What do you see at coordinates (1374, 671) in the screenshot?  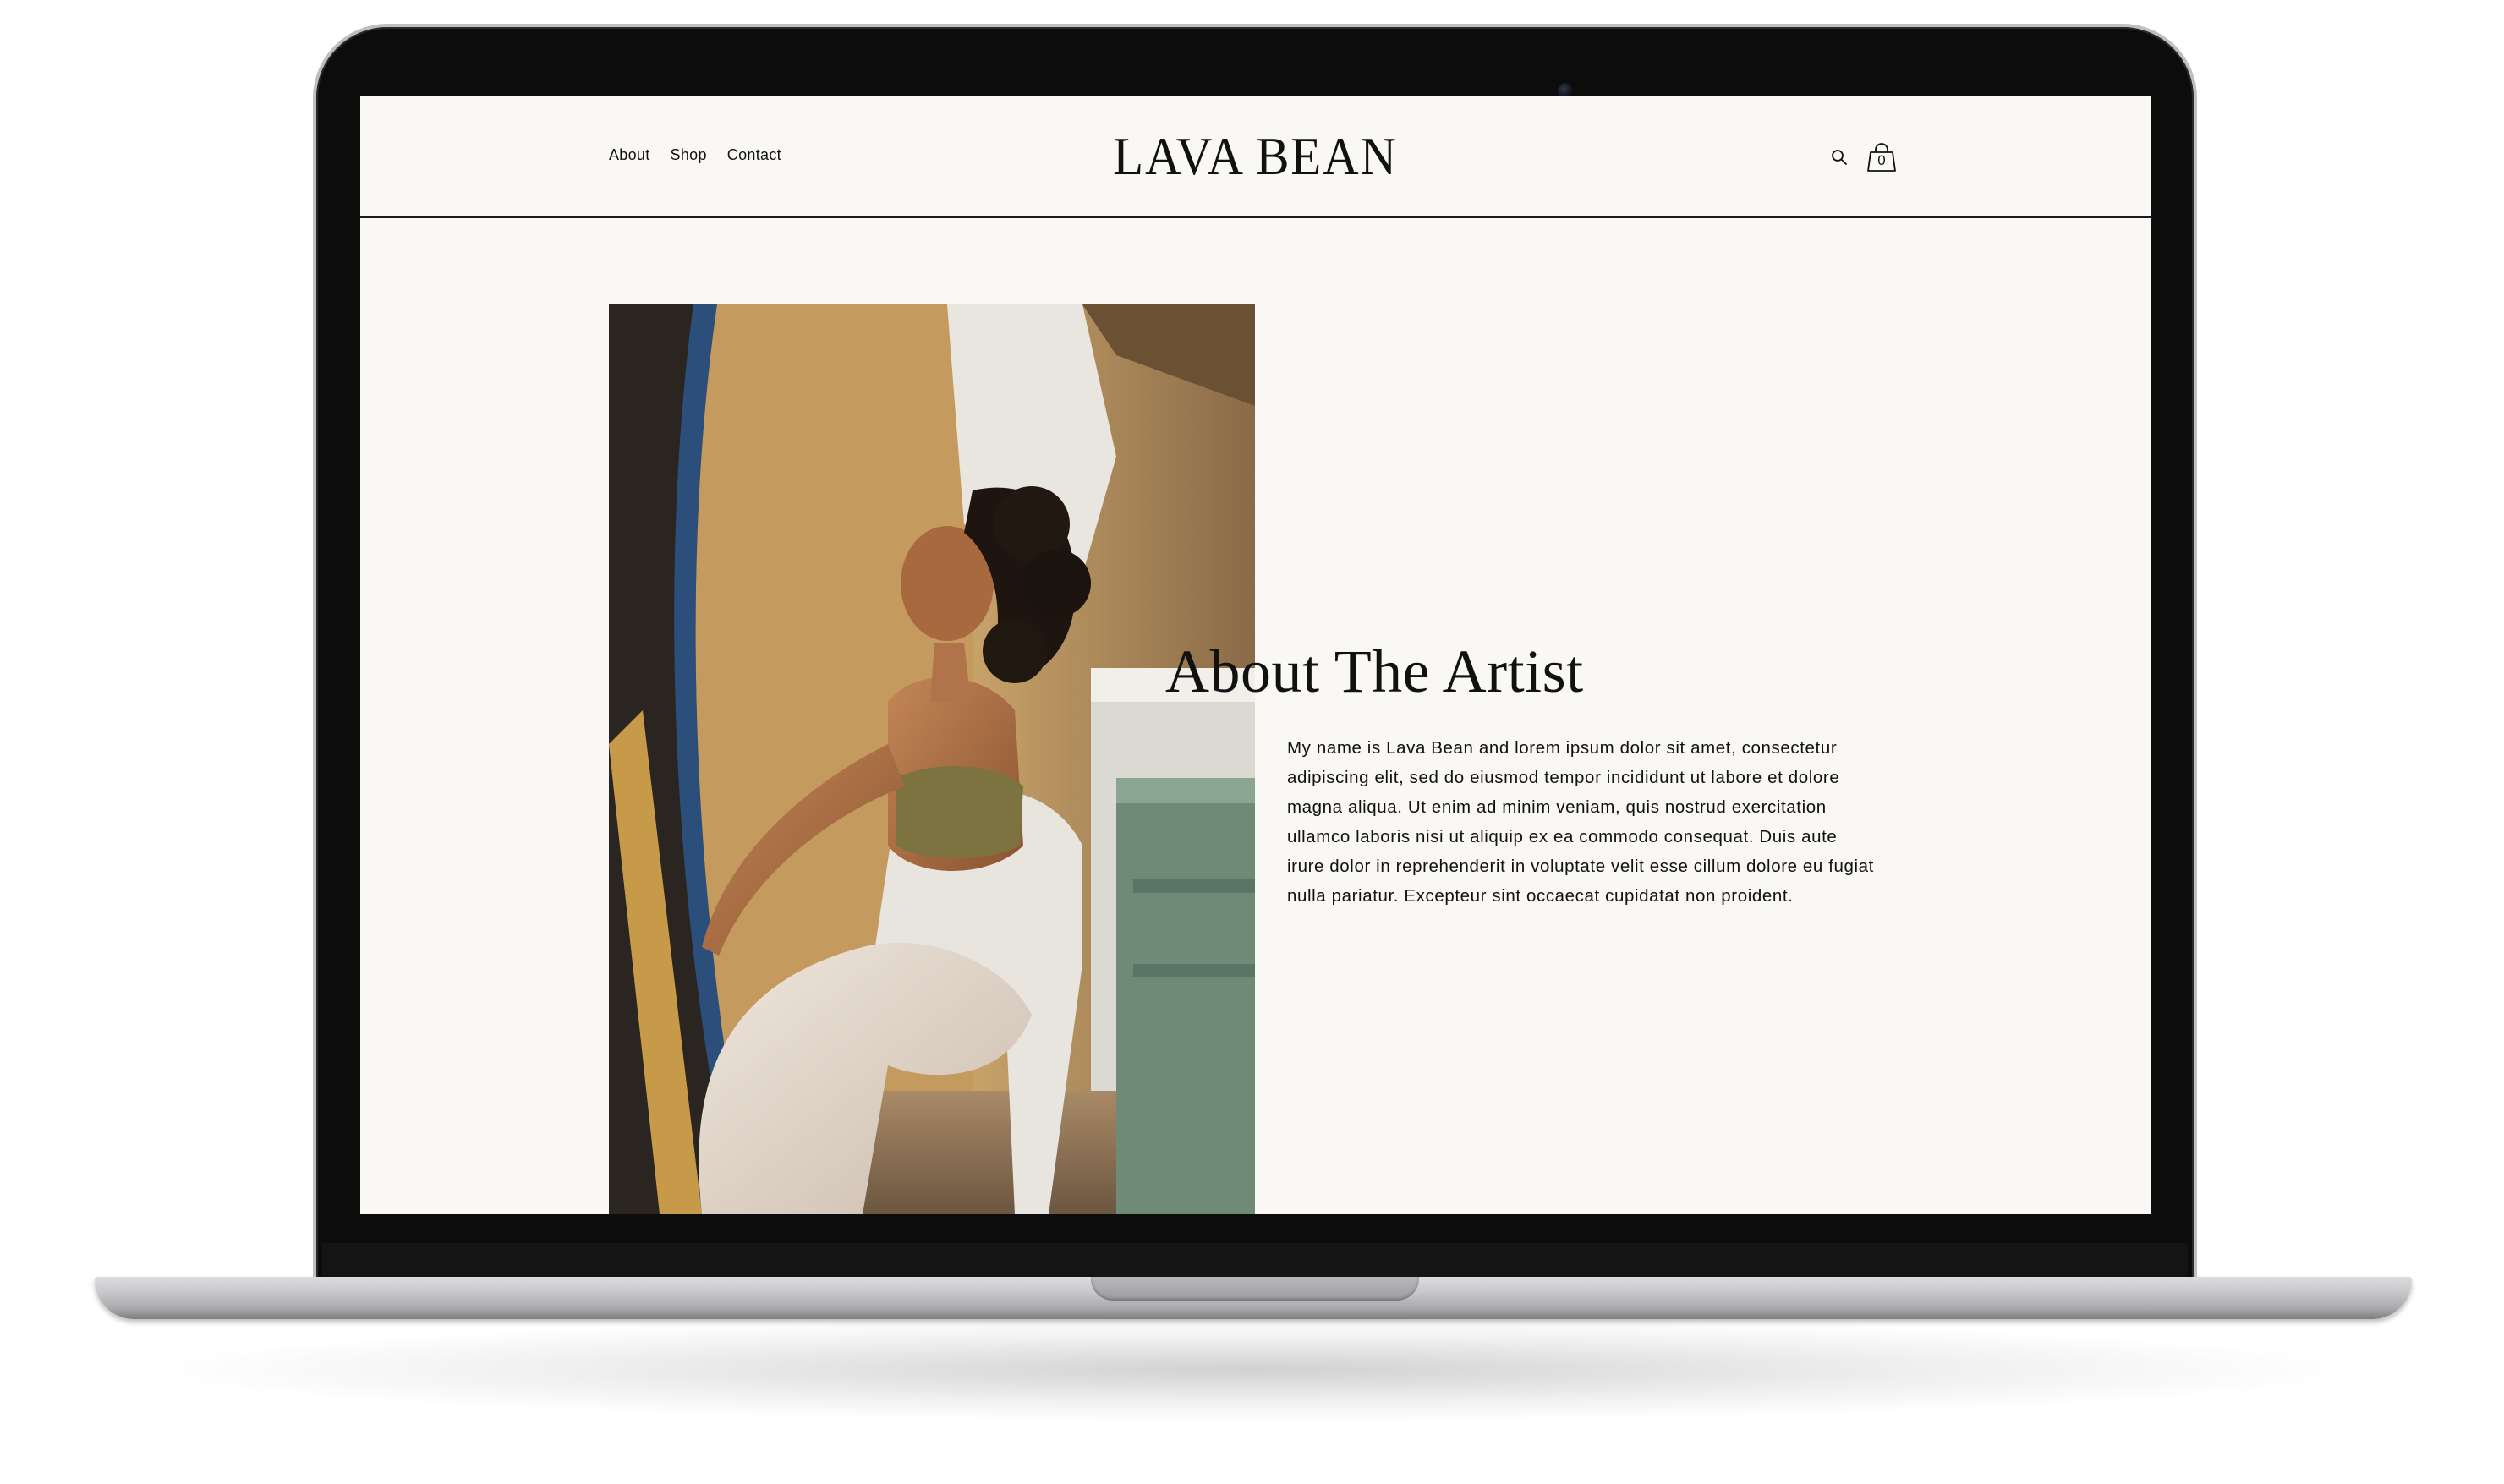 I see `about-heading: About The Artist` at bounding box center [1374, 671].